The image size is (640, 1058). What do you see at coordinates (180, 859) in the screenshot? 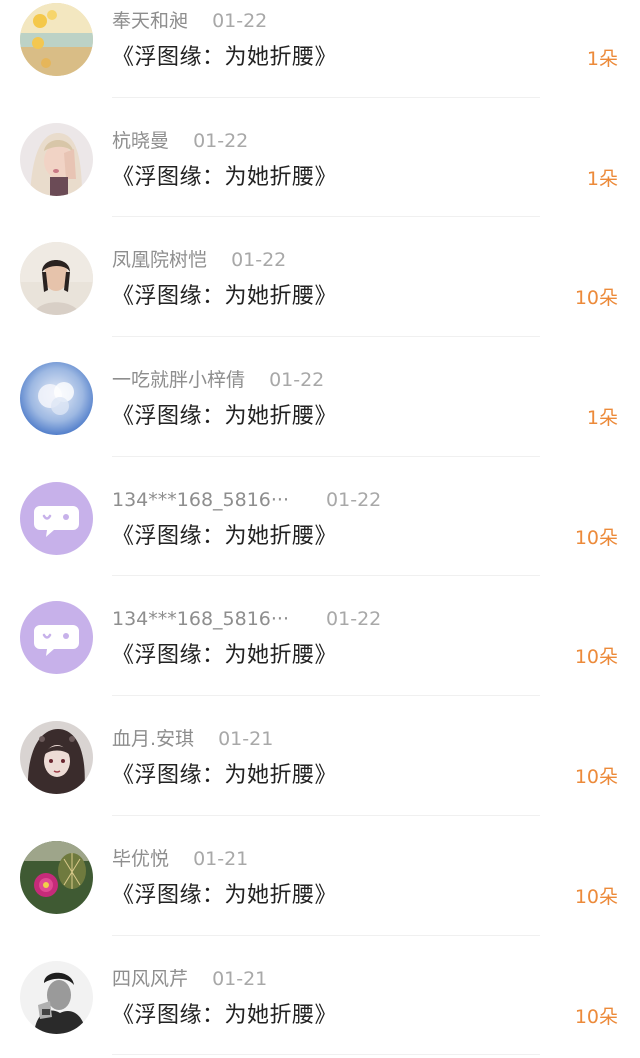
I see `meta-line: 毕优悦 01-21` at bounding box center [180, 859].